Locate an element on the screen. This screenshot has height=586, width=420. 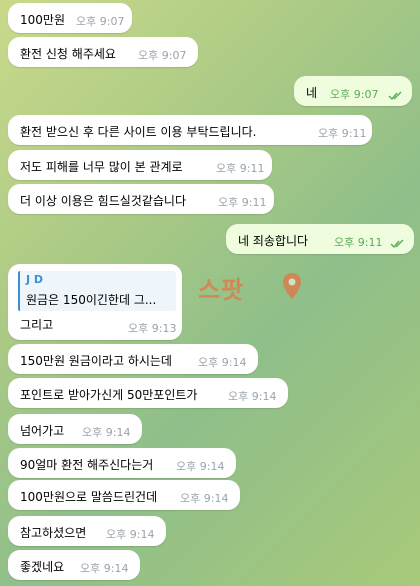
message-bubble-outgoing: 네 죄송합니다 오후 9:11 is located at coordinates (320, 239).